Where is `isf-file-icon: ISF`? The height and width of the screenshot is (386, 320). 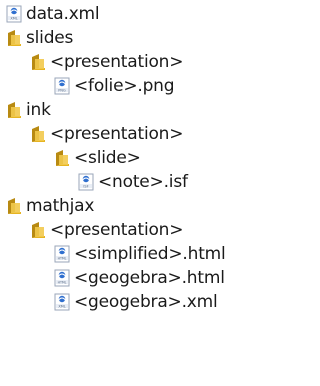 isf-file-icon: ISF is located at coordinates (86, 182).